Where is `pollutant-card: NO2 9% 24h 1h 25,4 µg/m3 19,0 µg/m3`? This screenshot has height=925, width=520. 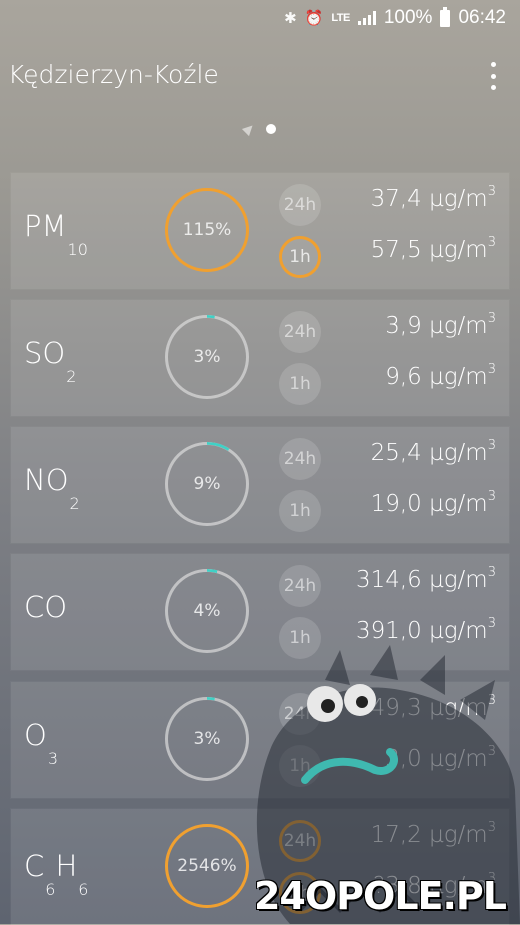 pollutant-card: NO2 9% 24h 1h 25,4 µg/m3 19,0 µg/m3 is located at coordinates (260, 485).